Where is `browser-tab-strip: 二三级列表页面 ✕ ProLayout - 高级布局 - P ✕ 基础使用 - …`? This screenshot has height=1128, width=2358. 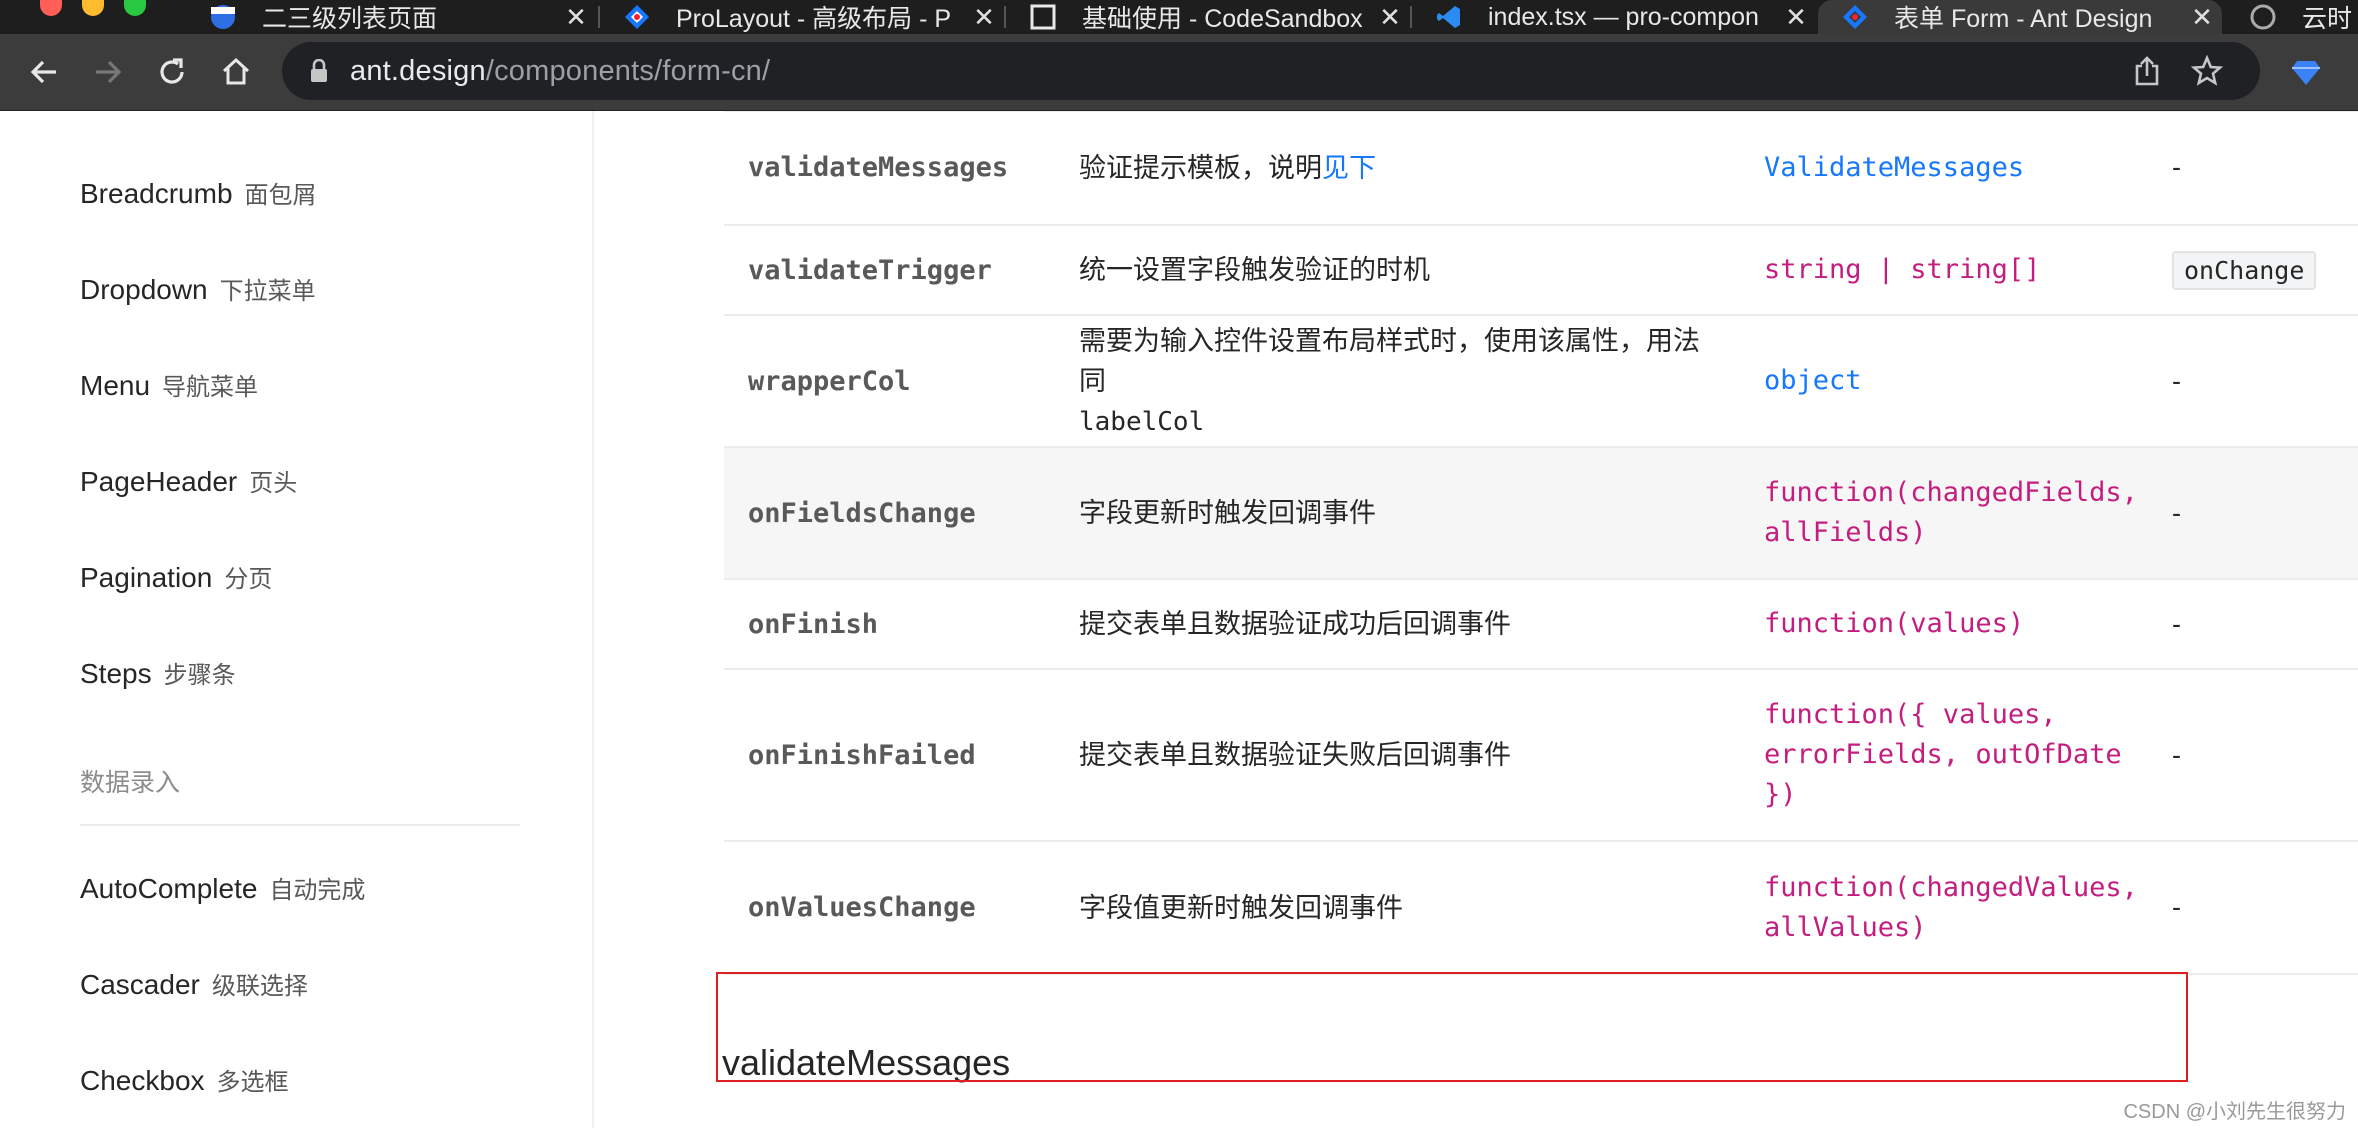 browser-tab-strip: 二三级列表页面 ✕ ProLayout - 高级布局 - P ✕ 基础使用 - … is located at coordinates (1179, 17).